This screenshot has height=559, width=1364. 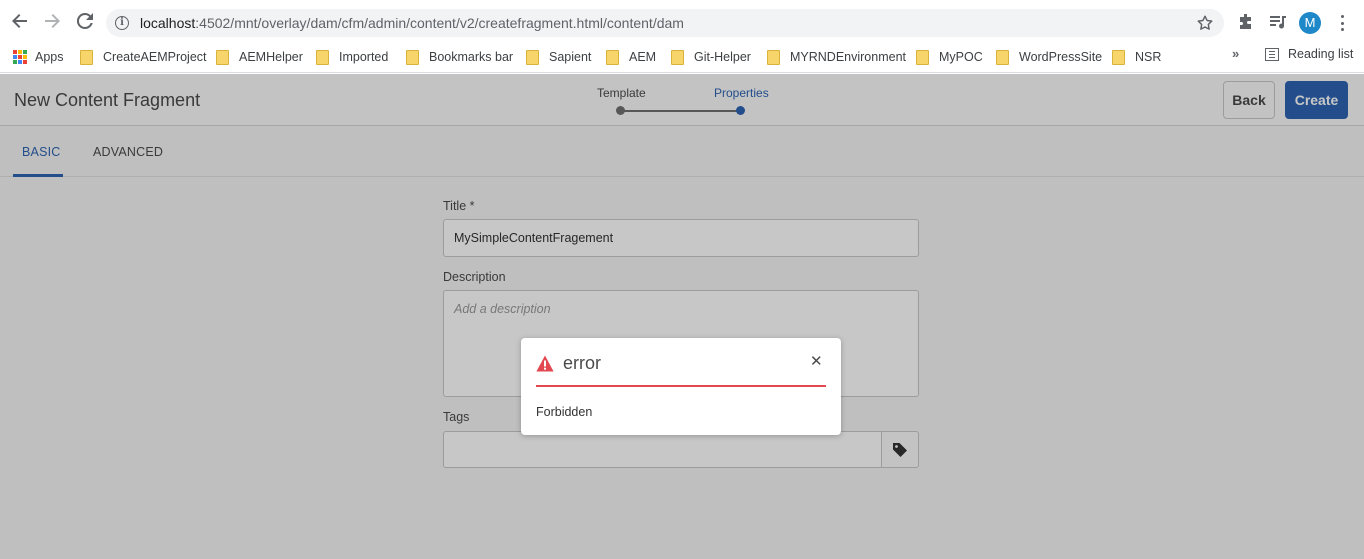 I want to click on bookmark-label: AEM, so click(x=643, y=57).